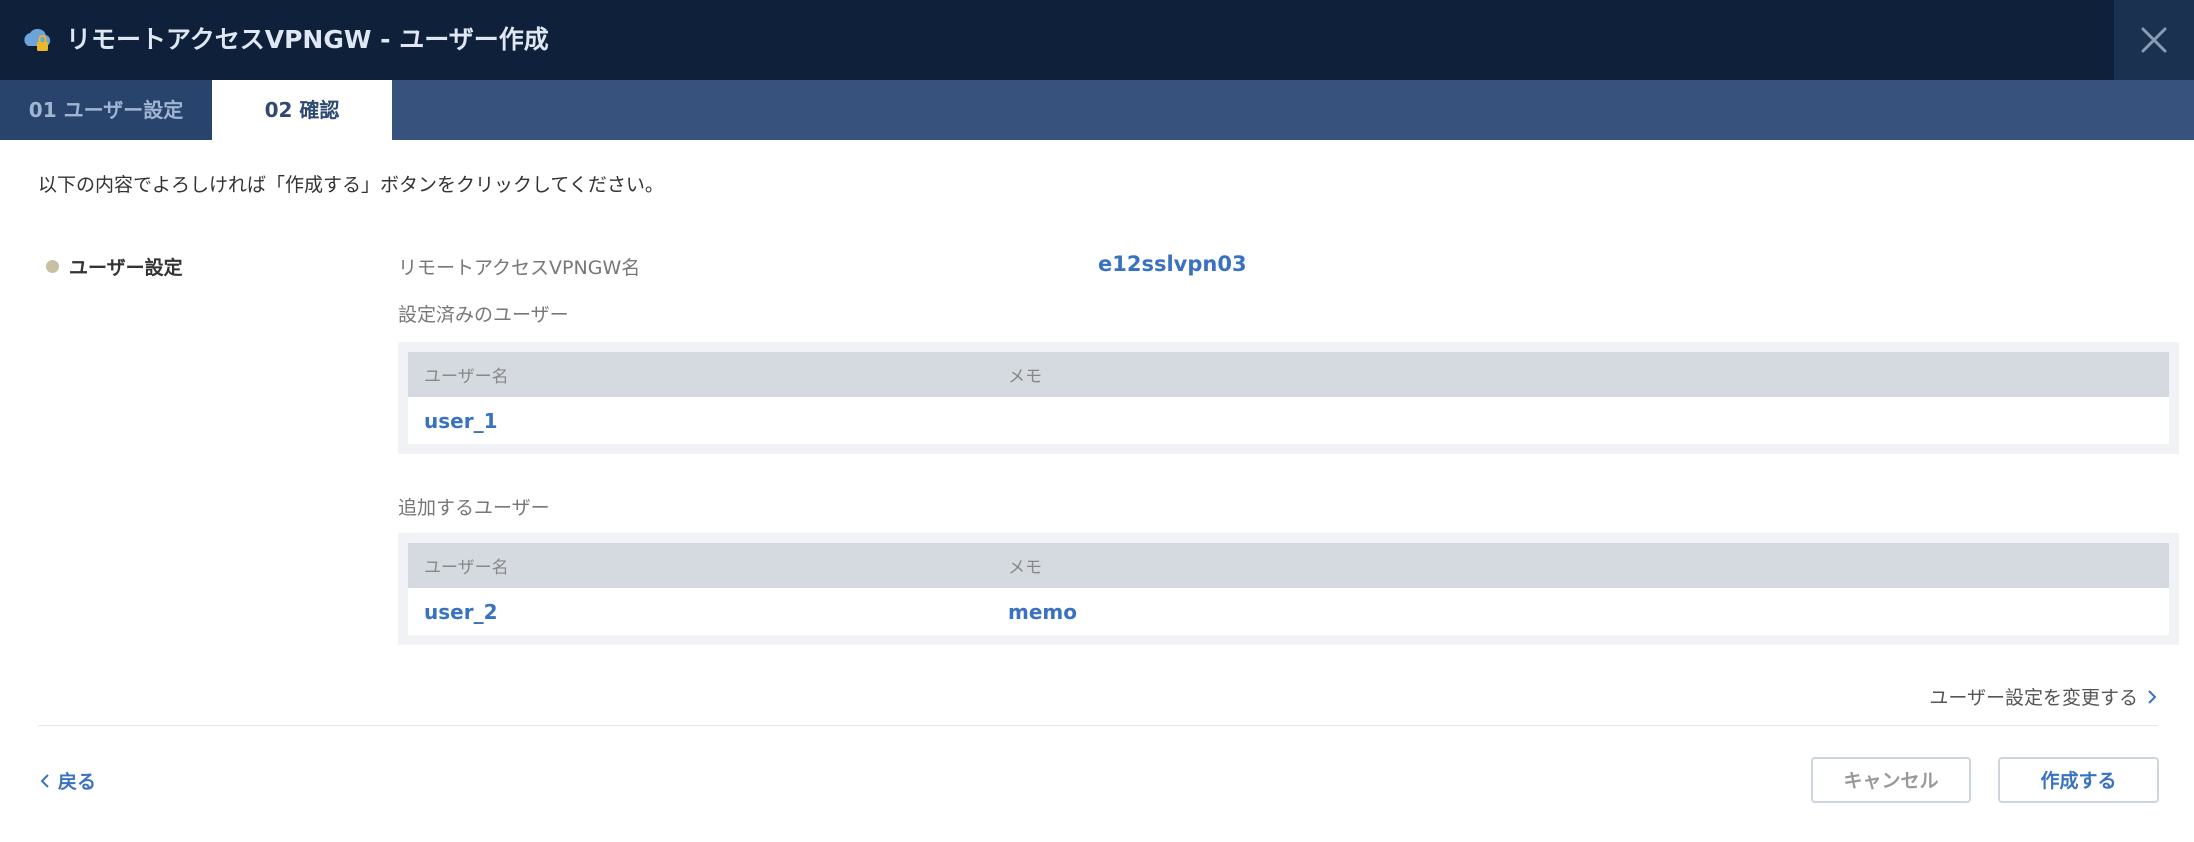 This screenshot has height=842, width=2194. I want to click on new-users-table: ユーザー名 メモ user_2 memo, so click(1288, 589).